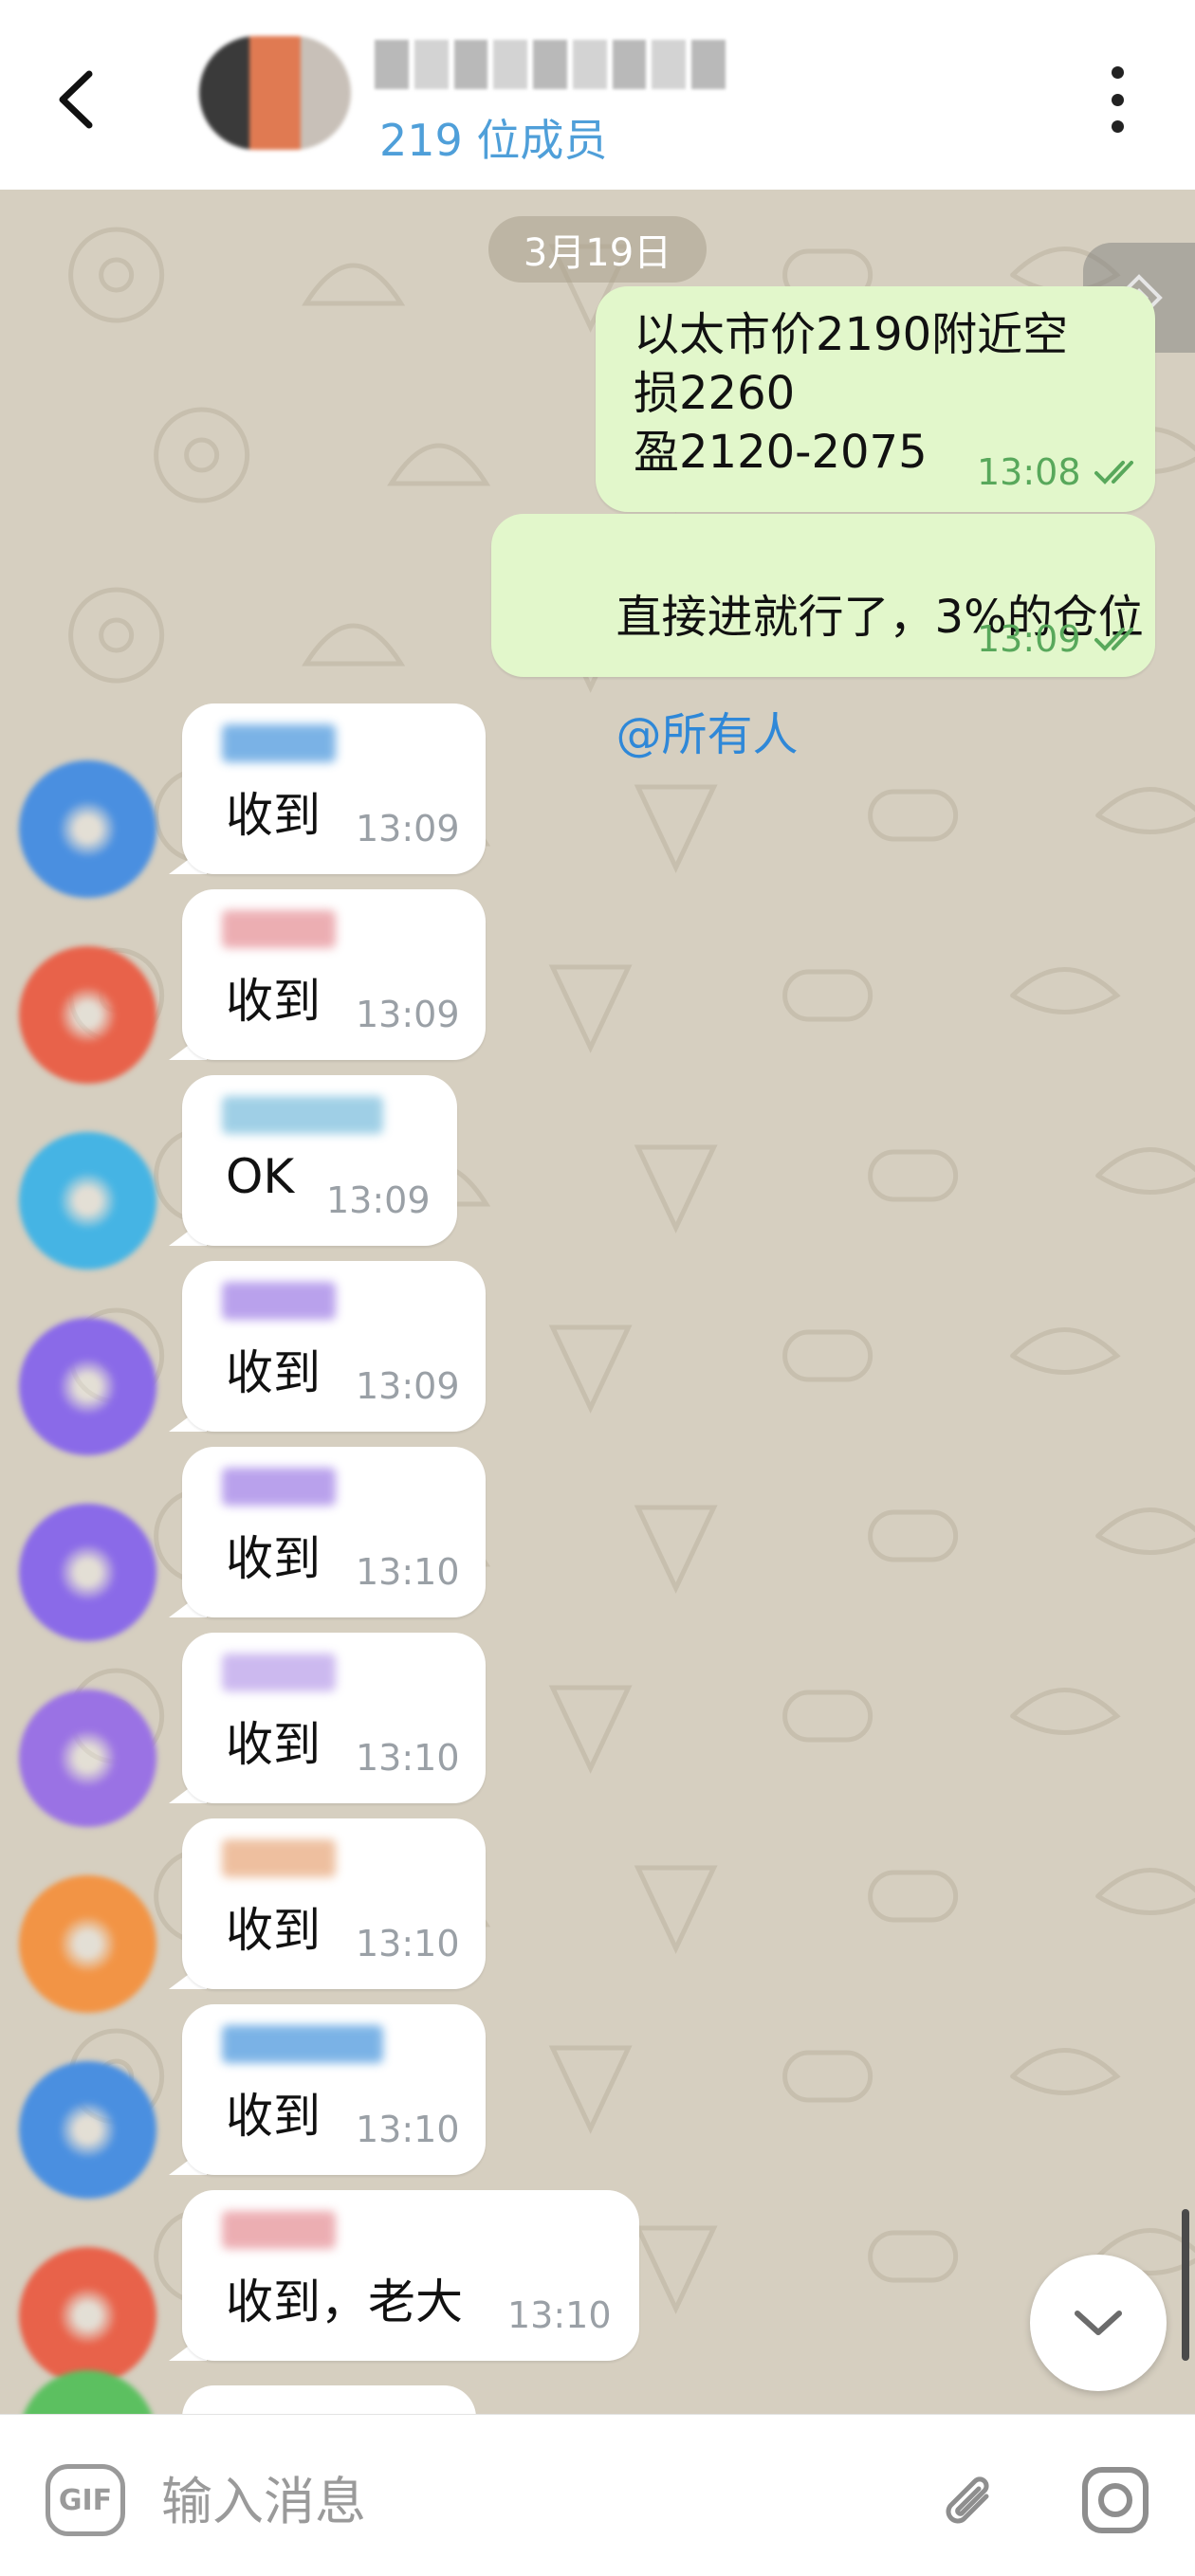  I want to click on outgoing-message: 以太市价2190附近空 损2260 盈2120-2075 13:08, so click(875, 399).